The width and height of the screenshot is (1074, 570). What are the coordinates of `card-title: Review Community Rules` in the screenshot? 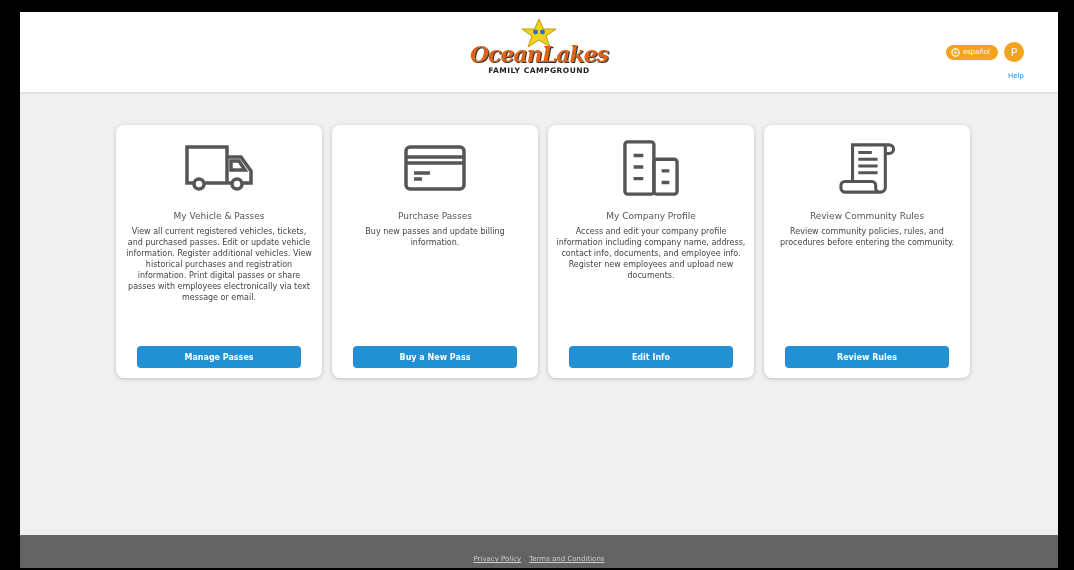 It's located at (867, 216).